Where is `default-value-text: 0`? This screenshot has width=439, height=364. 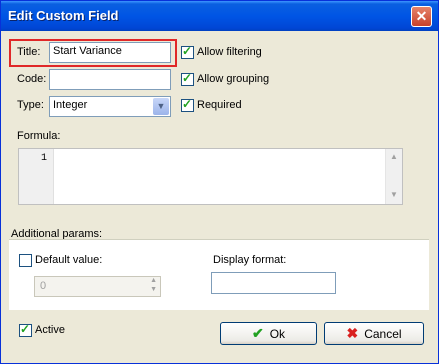
default-value-text: 0 is located at coordinates (43, 286).